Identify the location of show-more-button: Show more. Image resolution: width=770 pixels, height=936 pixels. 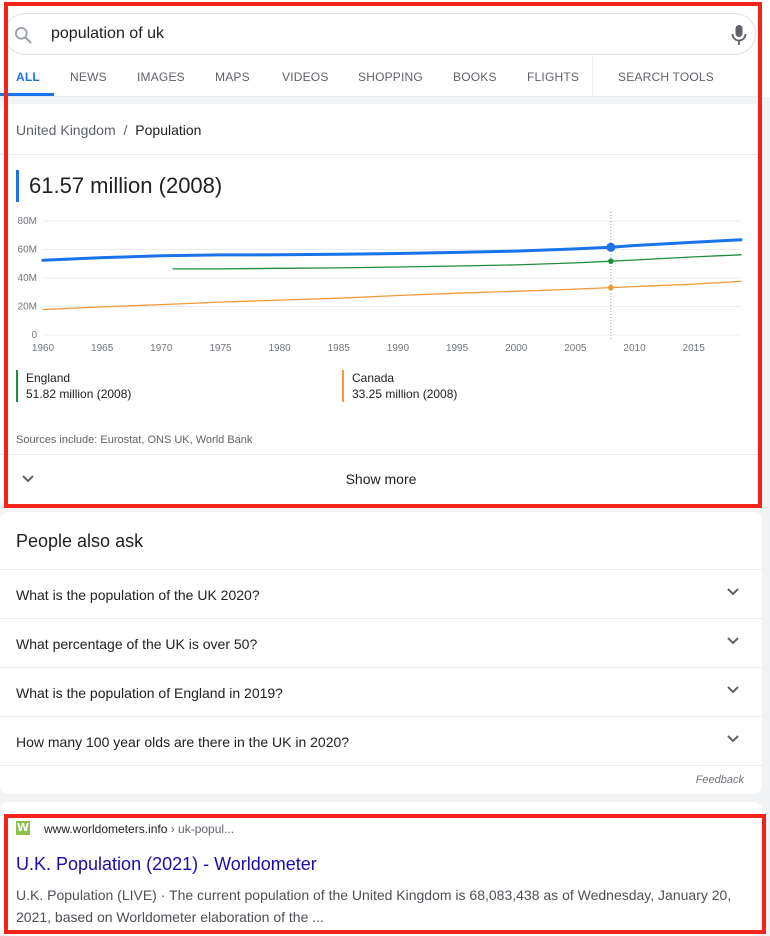
(381, 478).